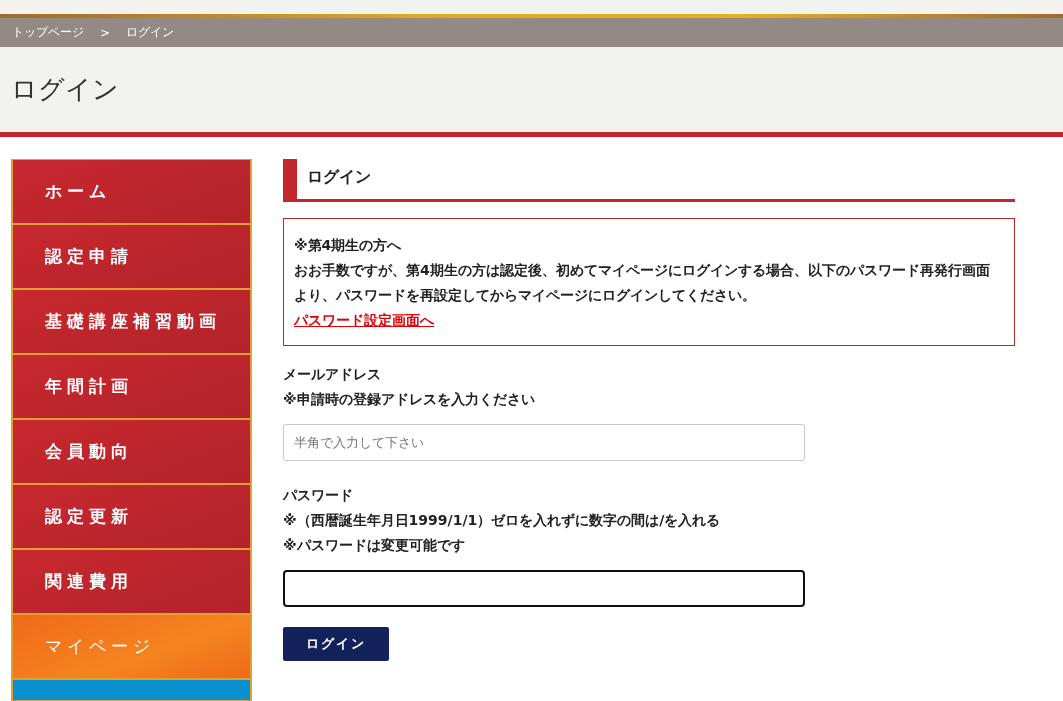  I want to click on notice-title: ※第4期生の方へ, so click(348, 245).